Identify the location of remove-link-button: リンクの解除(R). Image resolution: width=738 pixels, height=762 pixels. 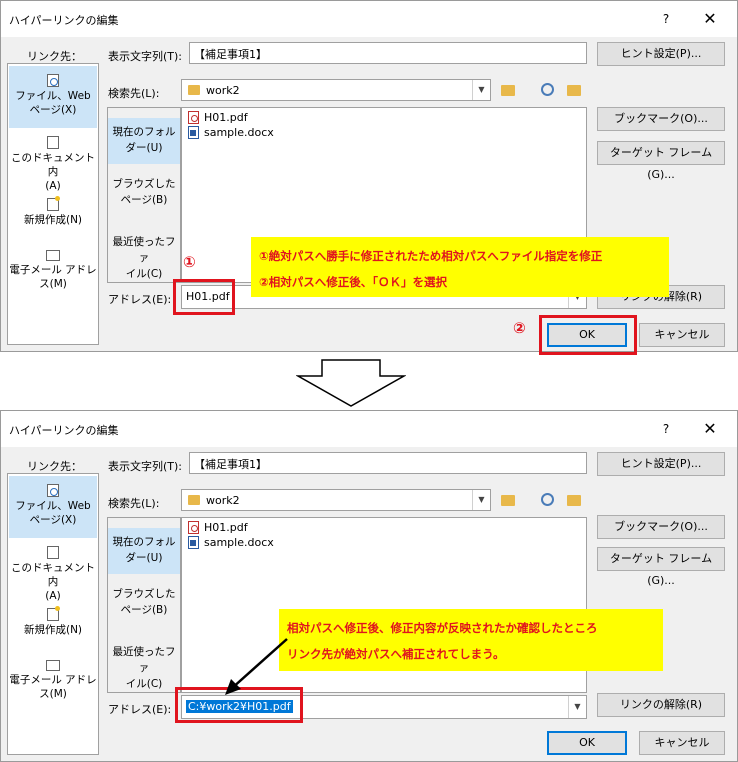
(661, 705).